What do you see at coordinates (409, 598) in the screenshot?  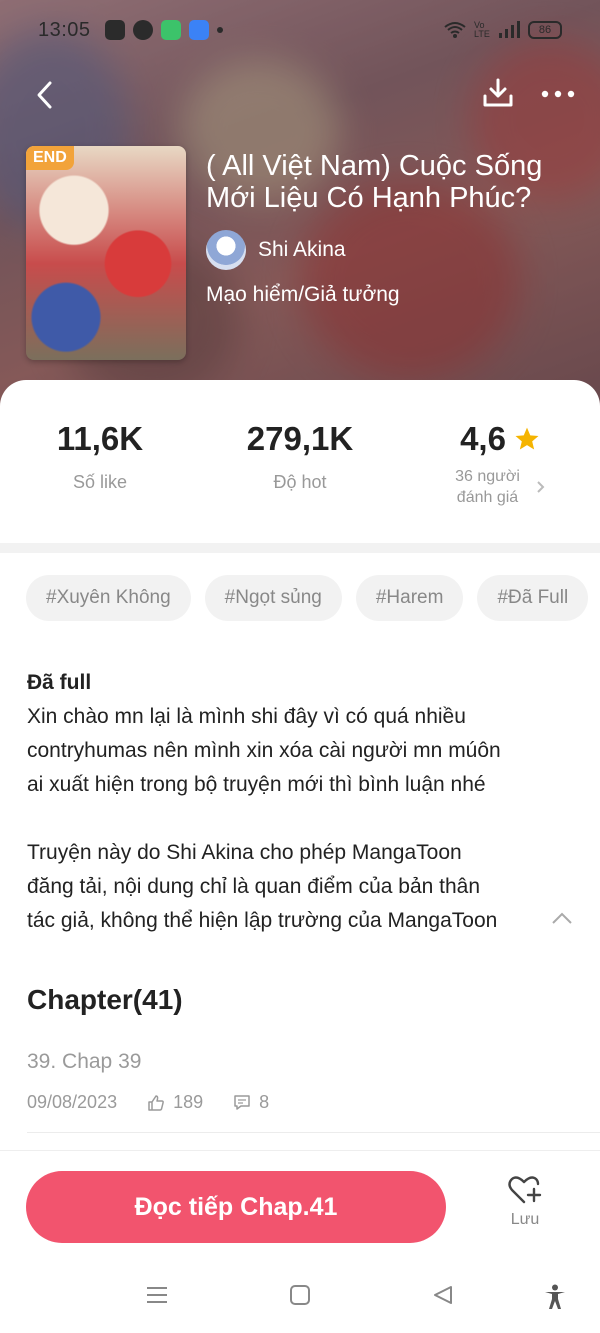 I see `tag-chip: #Harem` at bounding box center [409, 598].